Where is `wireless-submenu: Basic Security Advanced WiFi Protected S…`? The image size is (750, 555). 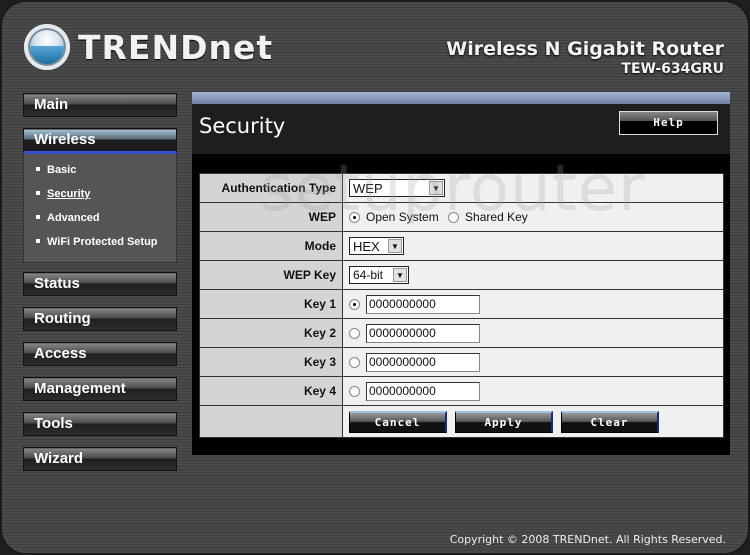
wireless-submenu: Basic Security Advanced WiFi Protected S… is located at coordinates (100, 208).